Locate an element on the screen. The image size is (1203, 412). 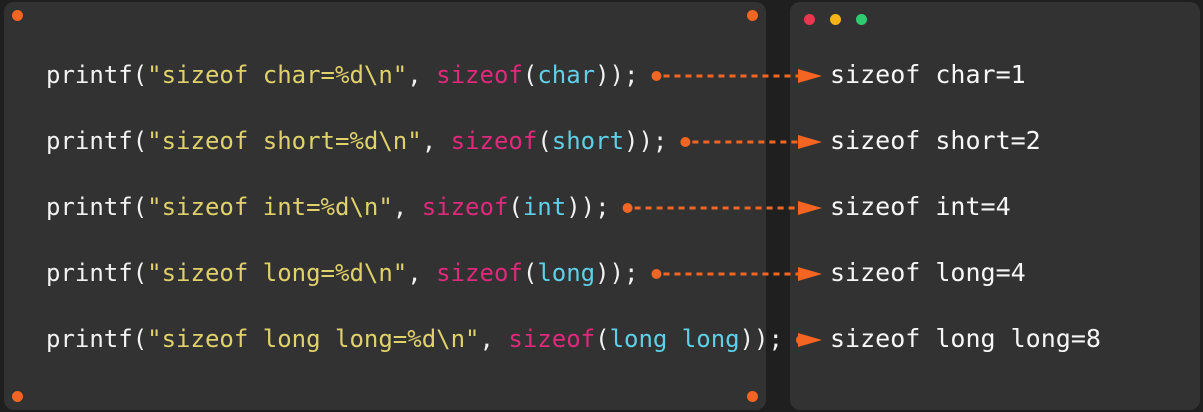
code-string: "sizeof long=%d\n" is located at coordinates (277, 273).